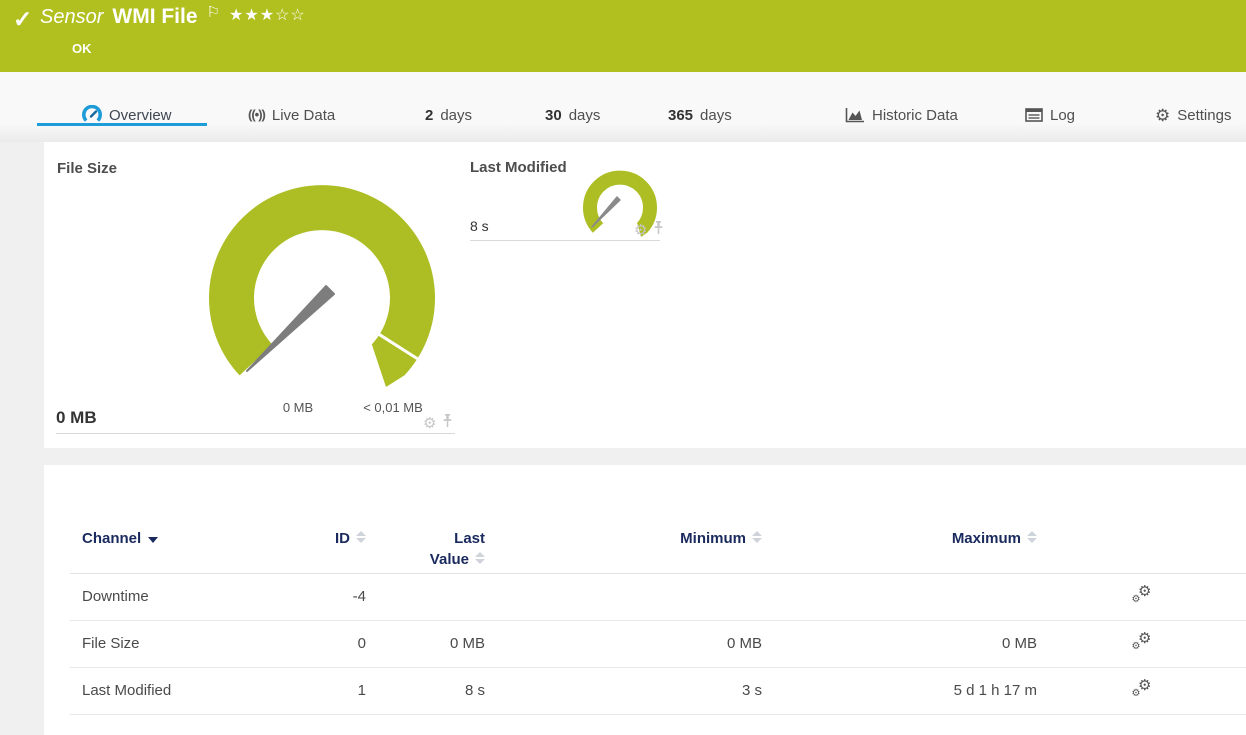 This screenshot has height=735, width=1246. Describe the element at coordinates (518, 167) in the screenshot. I see `last-modified-widget-title: Last Modified` at that location.